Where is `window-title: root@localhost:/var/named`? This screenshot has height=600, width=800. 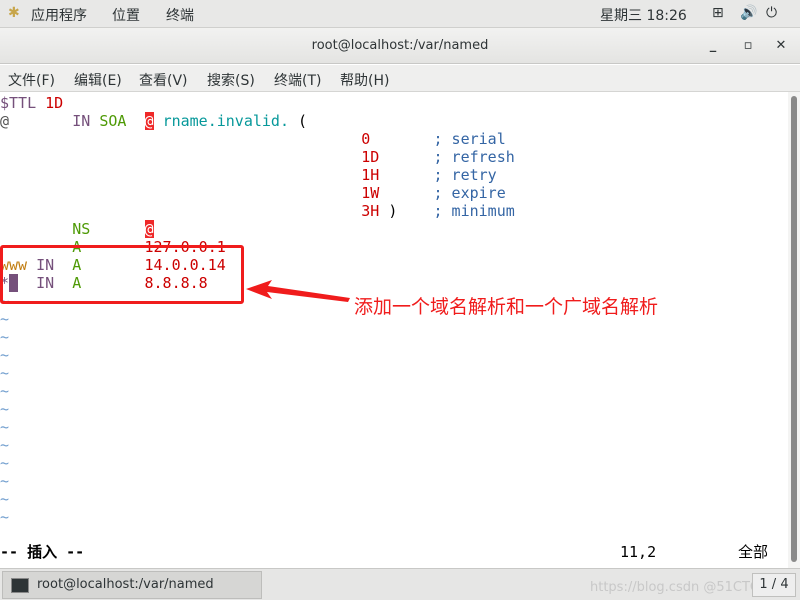
window-title: root@localhost:/var/named is located at coordinates (400, 45).